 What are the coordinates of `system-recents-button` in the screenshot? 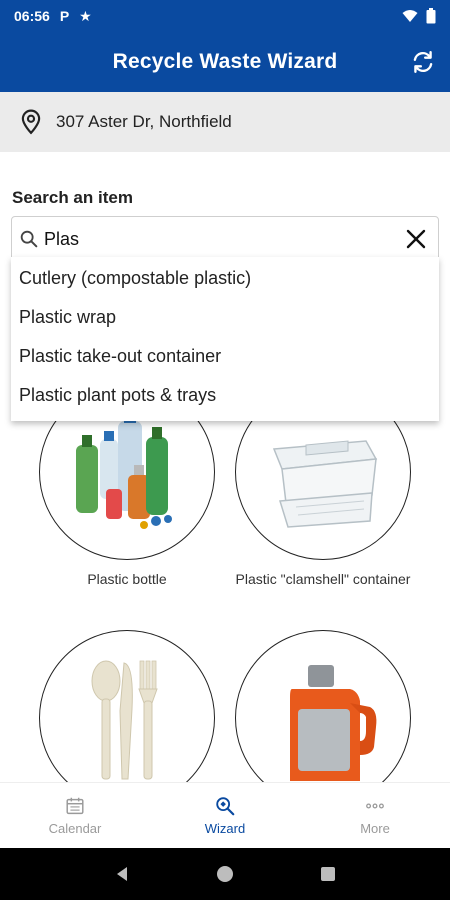 It's located at (328, 874).